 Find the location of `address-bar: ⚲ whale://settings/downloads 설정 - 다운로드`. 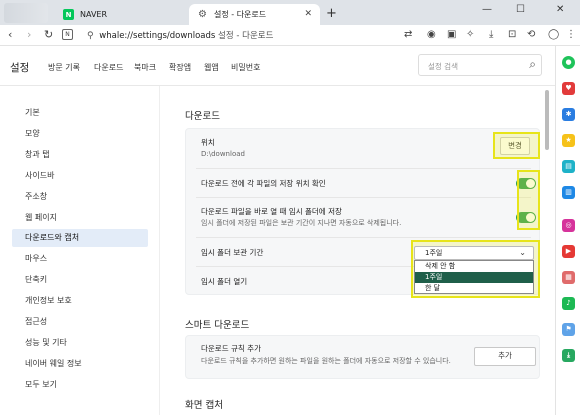

address-bar: ⚲ whale://settings/downloads 설정 - 다운로드 is located at coordinates (180, 35).